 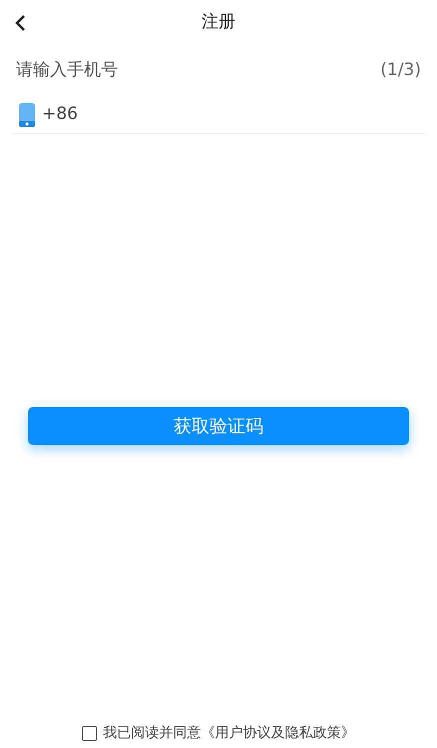 I want to click on back-icon, so click(x=20, y=23).